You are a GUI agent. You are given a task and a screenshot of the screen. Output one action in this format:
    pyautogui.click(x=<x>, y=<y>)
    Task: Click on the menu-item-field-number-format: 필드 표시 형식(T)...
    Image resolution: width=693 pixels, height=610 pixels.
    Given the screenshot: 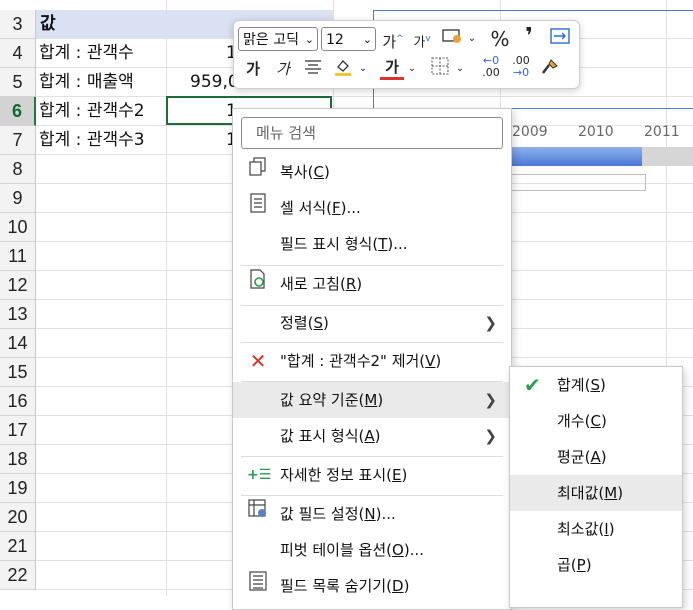 What is the action you would take?
    pyautogui.click(x=372, y=244)
    